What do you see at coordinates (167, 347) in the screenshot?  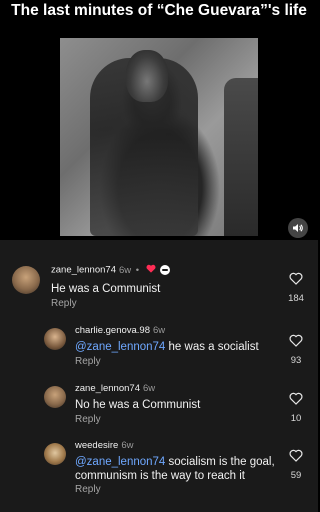 I see `comment-text: @zane_lennon74 he was a socialist` at bounding box center [167, 347].